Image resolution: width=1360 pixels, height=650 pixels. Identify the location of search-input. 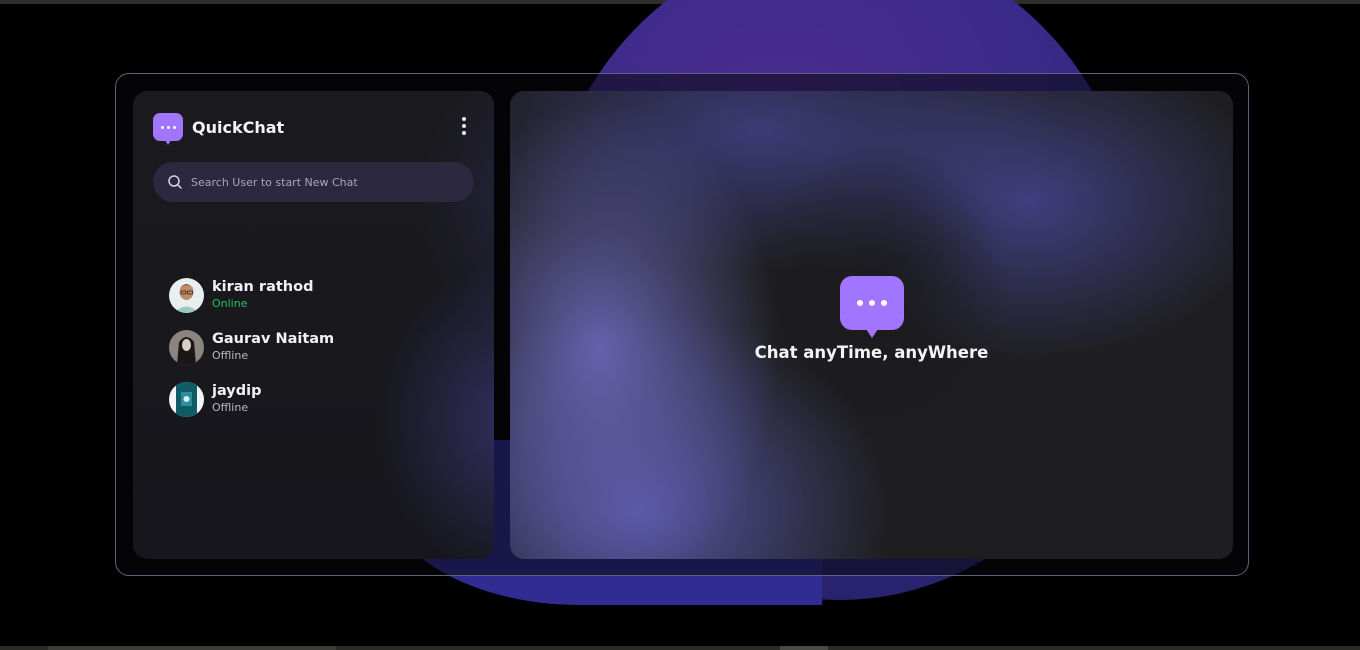
(326, 182).